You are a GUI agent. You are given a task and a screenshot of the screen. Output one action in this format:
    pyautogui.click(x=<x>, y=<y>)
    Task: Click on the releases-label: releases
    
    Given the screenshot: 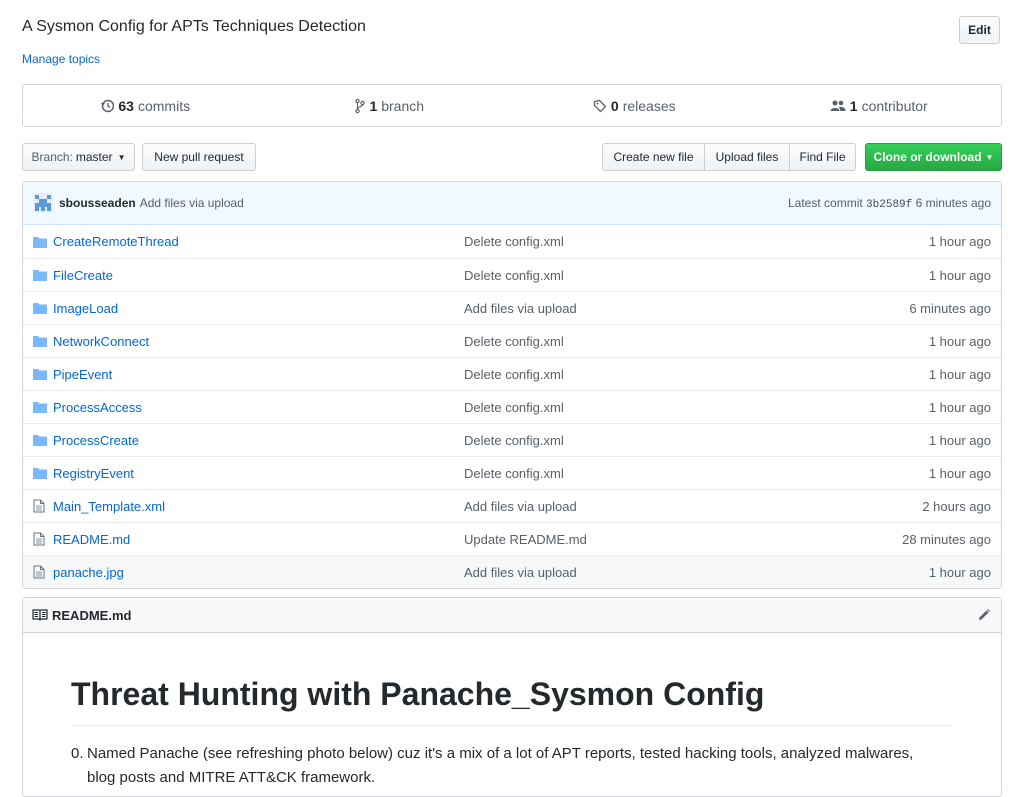 What is the action you would take?
    pyautogui.click(x=649, y=105)
    